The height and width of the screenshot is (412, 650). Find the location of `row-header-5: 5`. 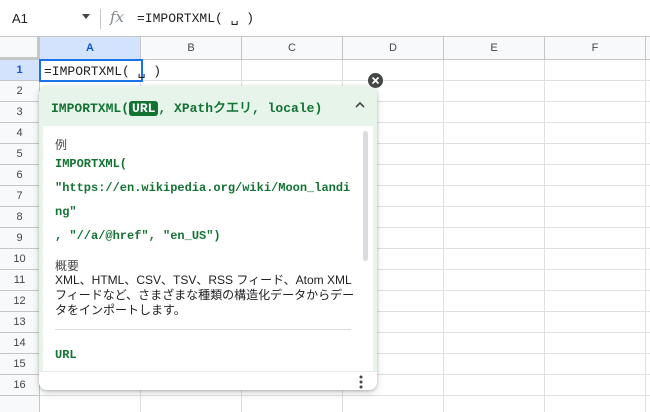

row-header-5: 5 is located at coordinates (20, 154).